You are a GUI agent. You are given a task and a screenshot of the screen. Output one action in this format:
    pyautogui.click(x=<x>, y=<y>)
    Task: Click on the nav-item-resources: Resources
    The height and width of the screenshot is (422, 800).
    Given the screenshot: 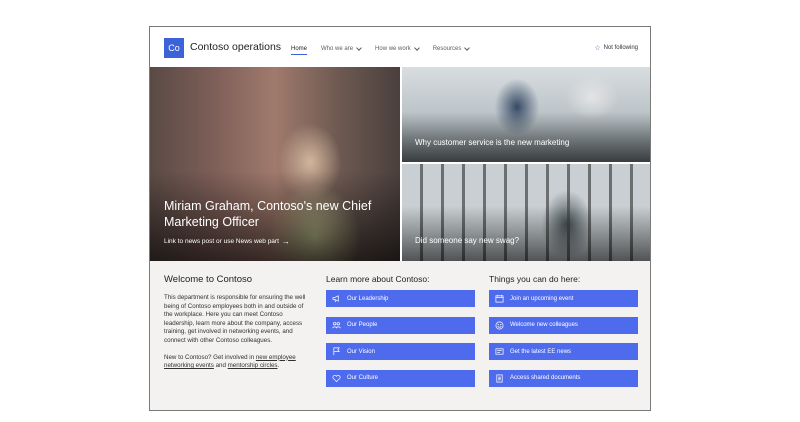 What is the action you would take?
    pyautogui.click(x=451, y=49)
    